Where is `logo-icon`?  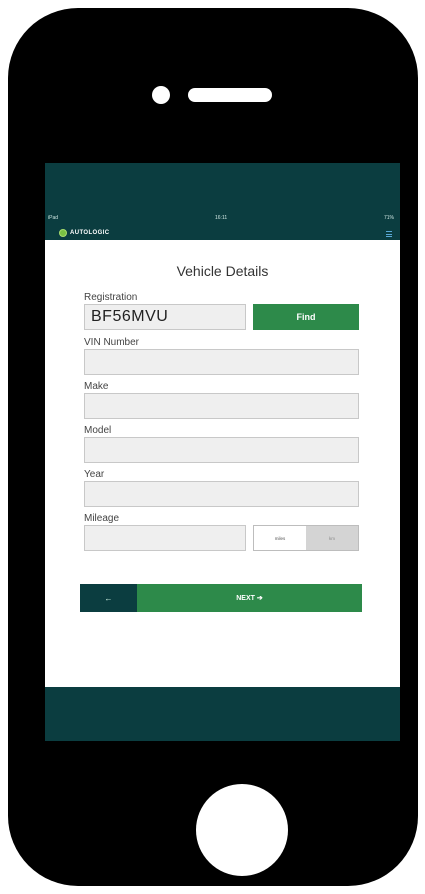 logo-icon is located at coordinates (63, 233).